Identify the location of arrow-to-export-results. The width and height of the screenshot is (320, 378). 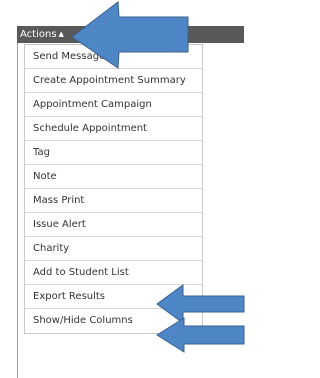
(200, 335).